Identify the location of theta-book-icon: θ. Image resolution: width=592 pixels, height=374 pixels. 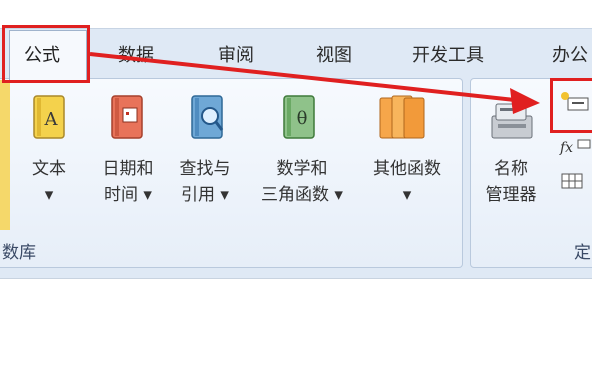
(299, 117).